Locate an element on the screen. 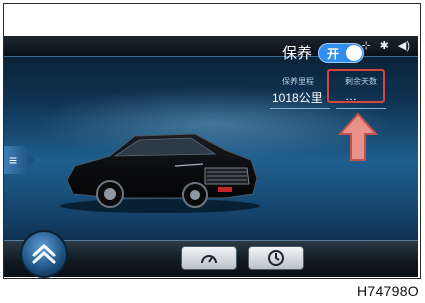  pointer-arrow-icon is located at coordinates (358, 136).